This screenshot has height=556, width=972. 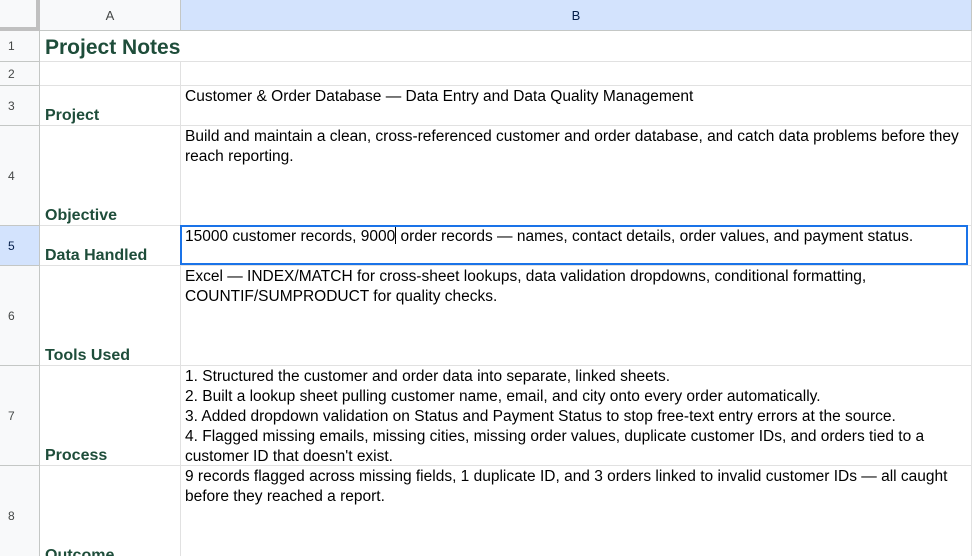 I want to click on cell-b1, so click(x=576, y=46).